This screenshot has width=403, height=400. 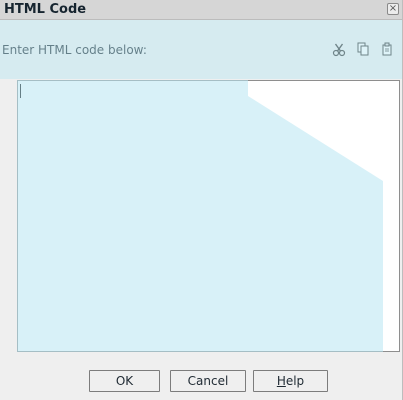 I want to click on help-mnemonic: H, so click(x=281, y=381).